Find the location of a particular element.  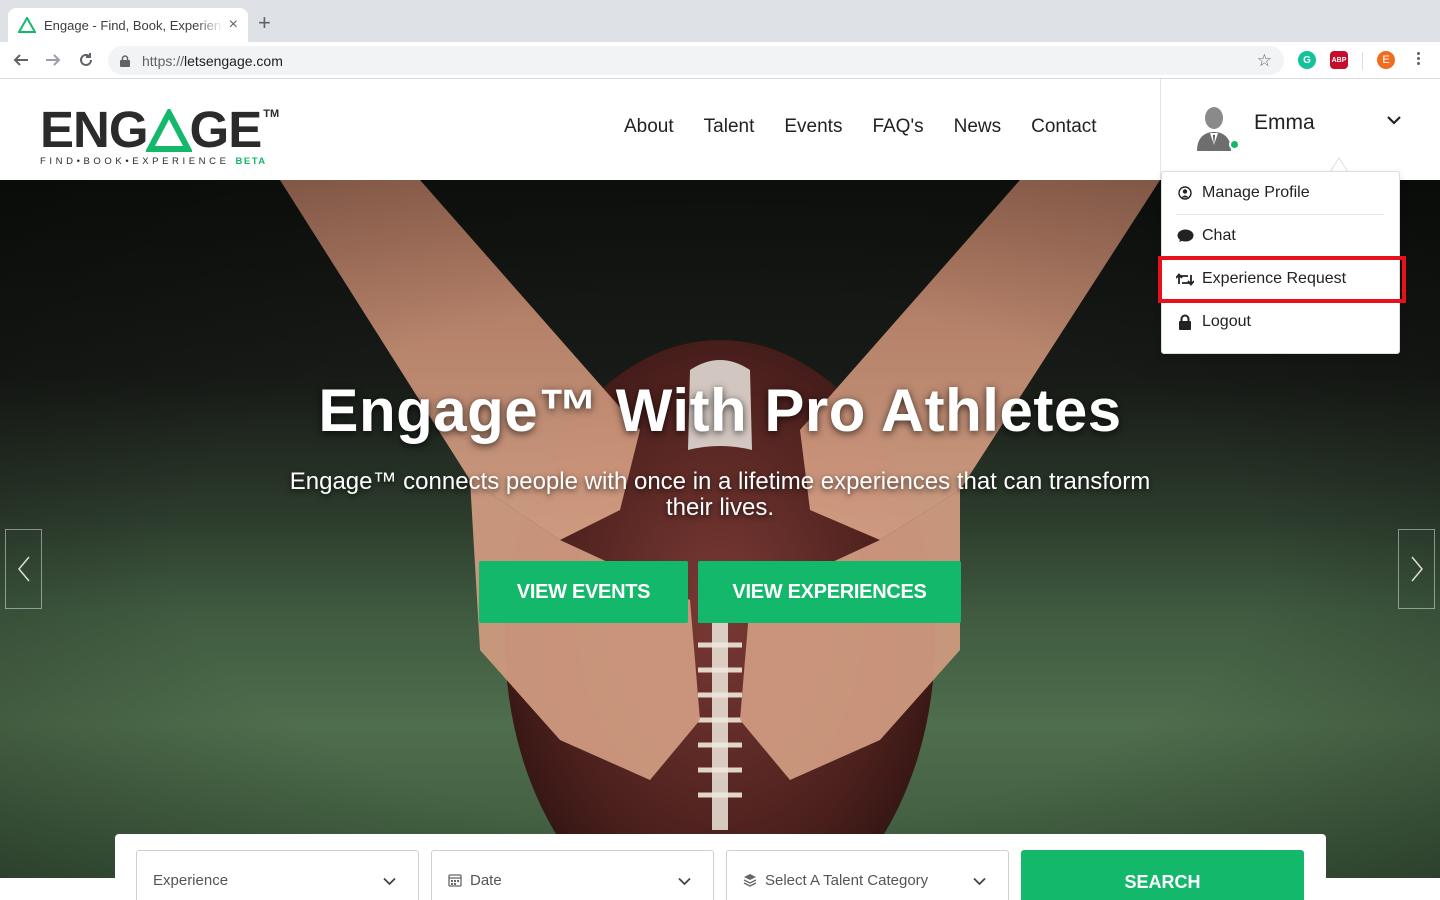

main-nav: About Talent Events FAQ's News Contact is located at coordinates (875, 127).